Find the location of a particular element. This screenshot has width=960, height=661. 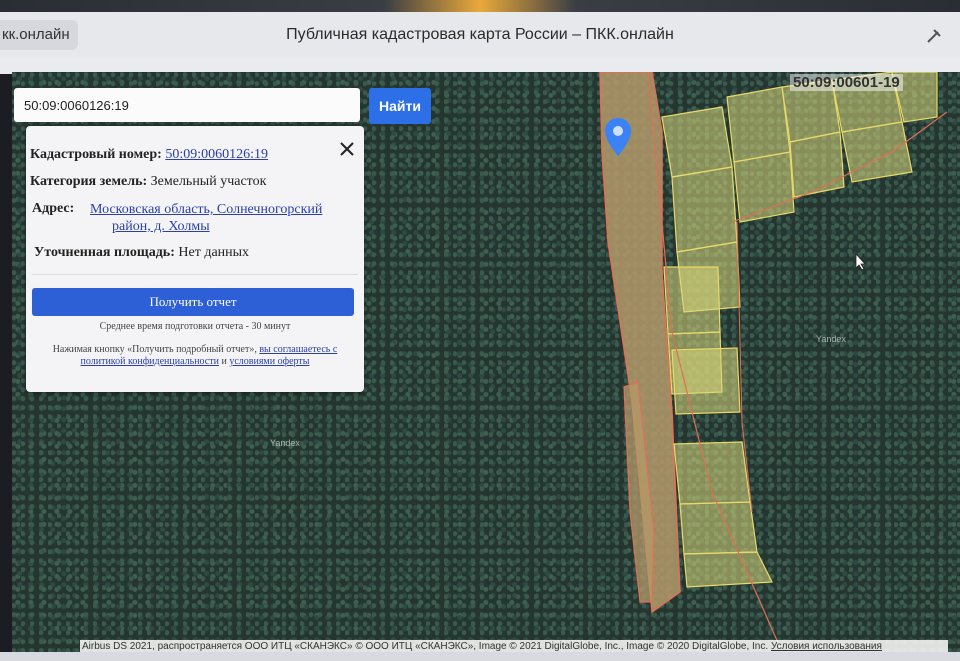

map-parcel-label: 50:09:00601-19 is located at coordinates (846, 82).